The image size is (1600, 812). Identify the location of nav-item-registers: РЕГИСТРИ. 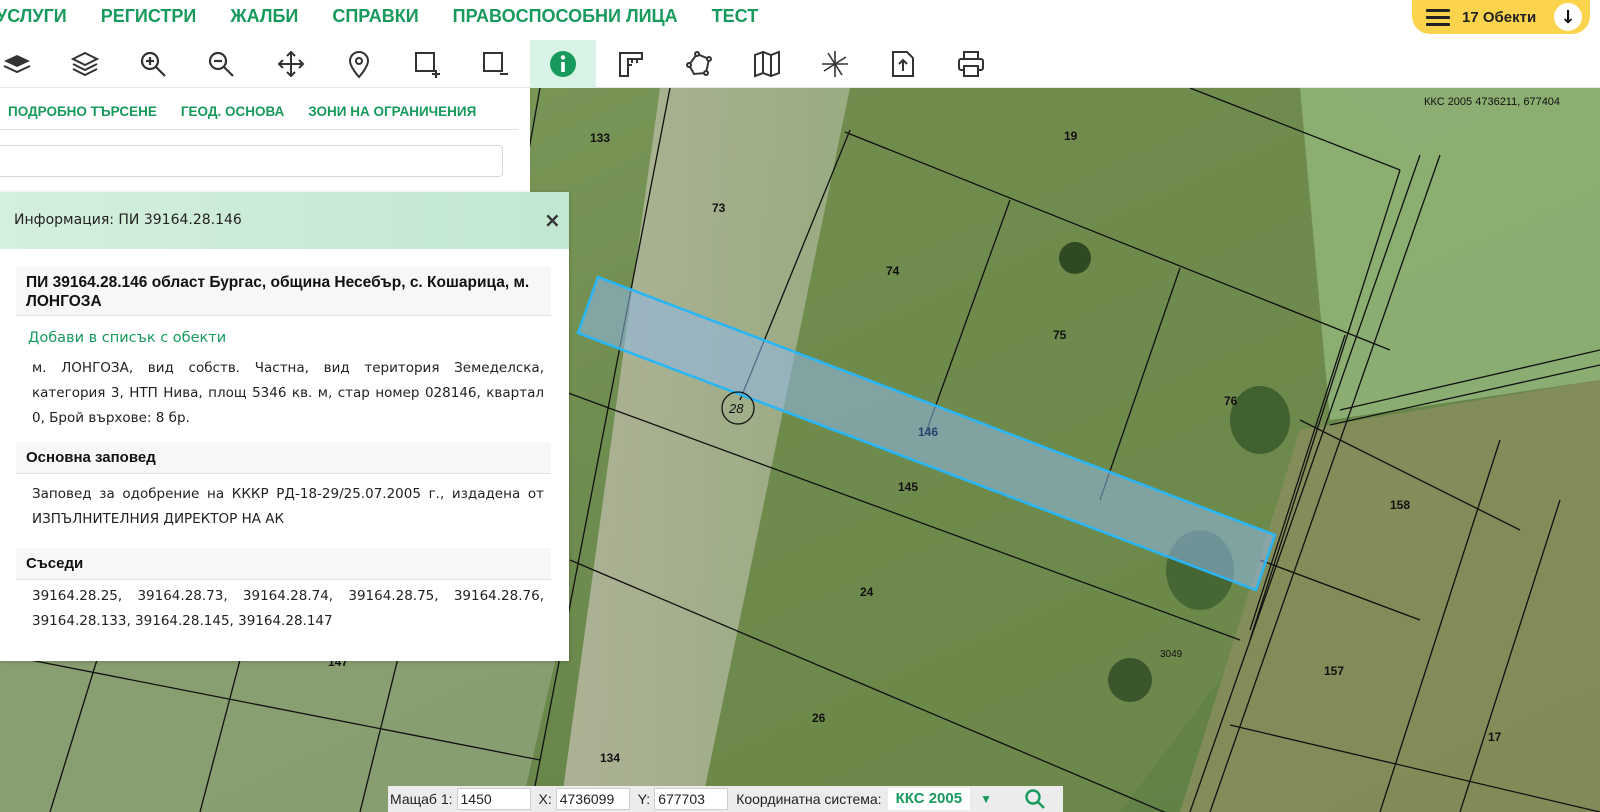
(149, 16).